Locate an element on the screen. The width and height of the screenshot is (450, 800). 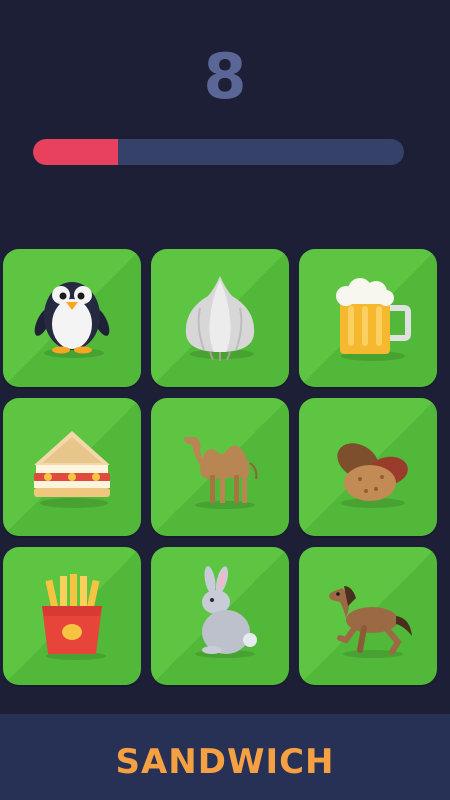
tile-camel is located at coordinates (220, 467).